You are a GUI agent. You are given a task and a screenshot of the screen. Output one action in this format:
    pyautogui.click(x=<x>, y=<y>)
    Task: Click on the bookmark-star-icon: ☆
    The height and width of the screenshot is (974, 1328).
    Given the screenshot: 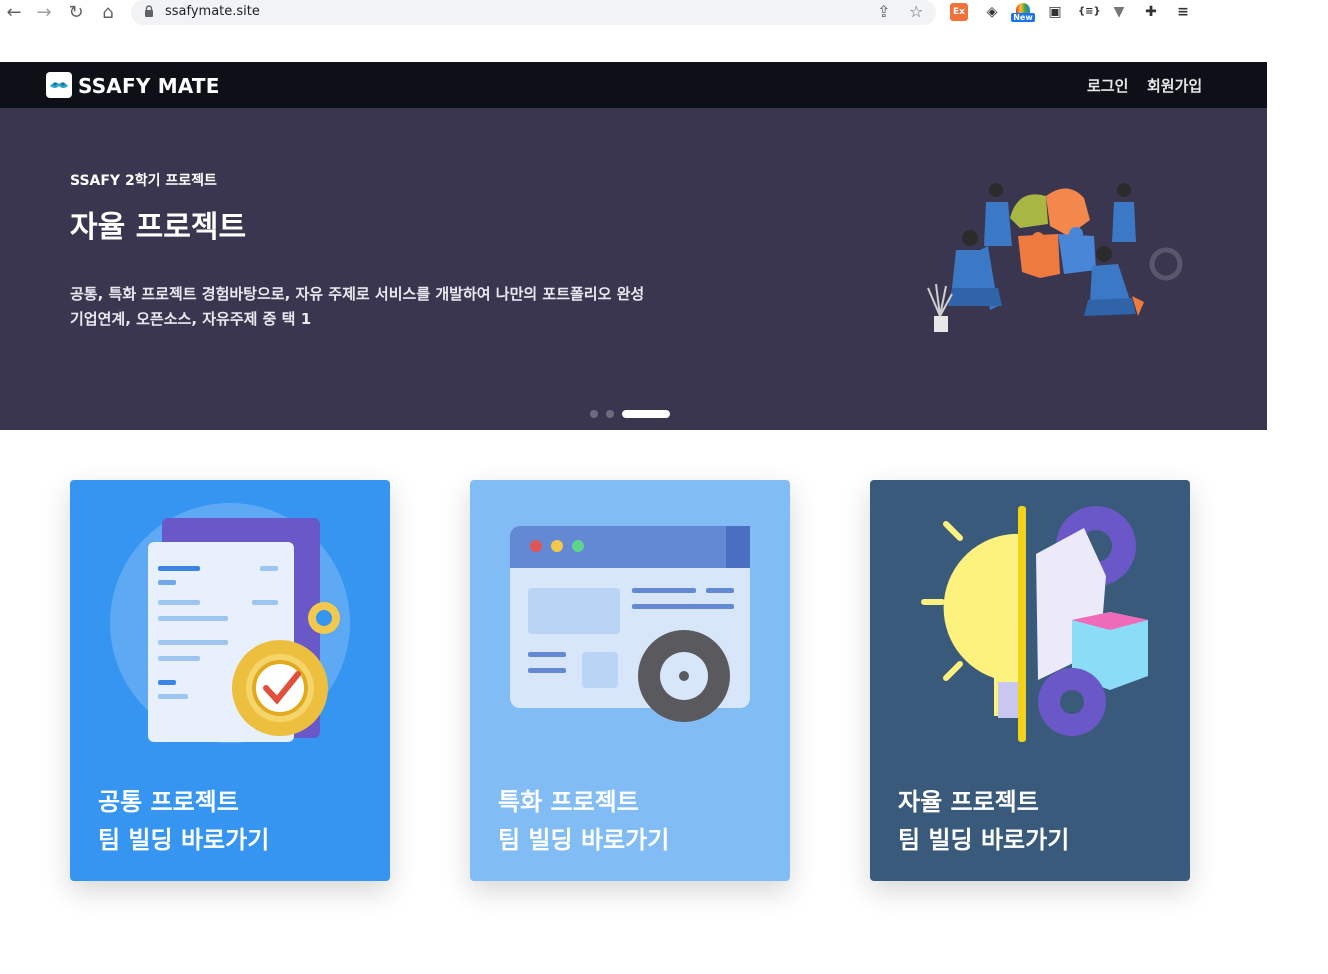 What is the action you would take?
    pyautogui.click(x=916, y=11)
    